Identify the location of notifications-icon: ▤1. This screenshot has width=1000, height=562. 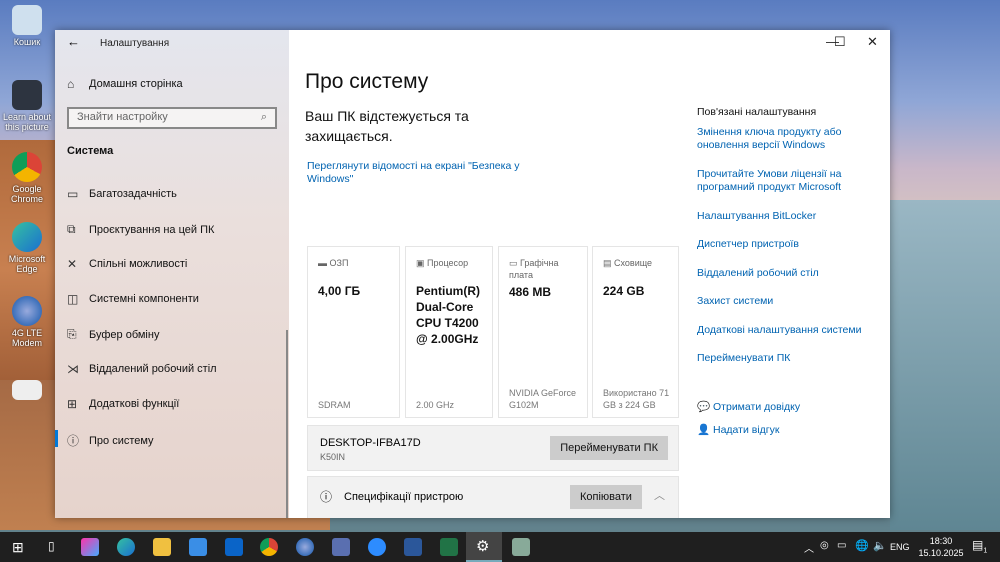
(979, 546).